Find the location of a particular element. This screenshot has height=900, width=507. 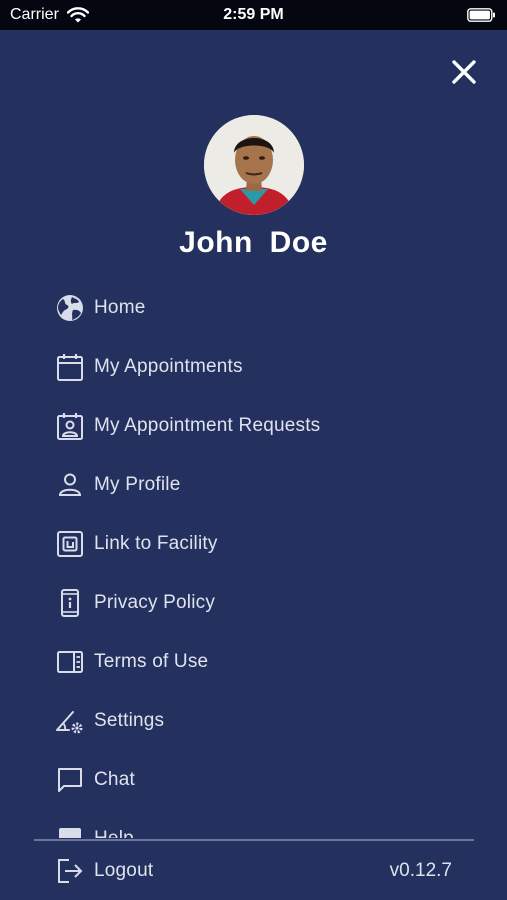

menu-item-label: Link to Facility is located at coordinates (156, 543).